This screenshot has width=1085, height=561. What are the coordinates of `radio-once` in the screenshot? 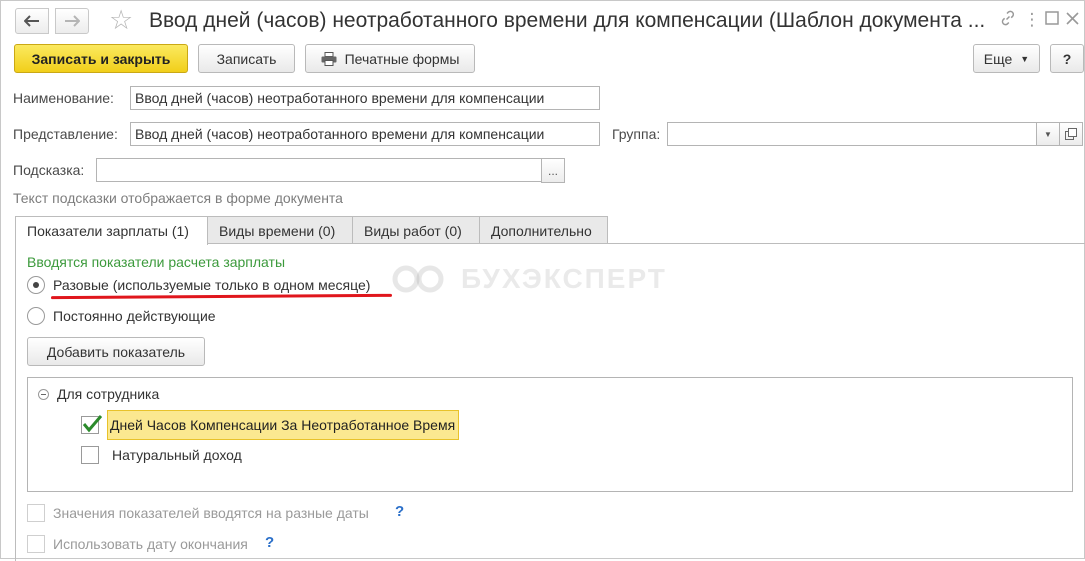 It's located at (36, 285).